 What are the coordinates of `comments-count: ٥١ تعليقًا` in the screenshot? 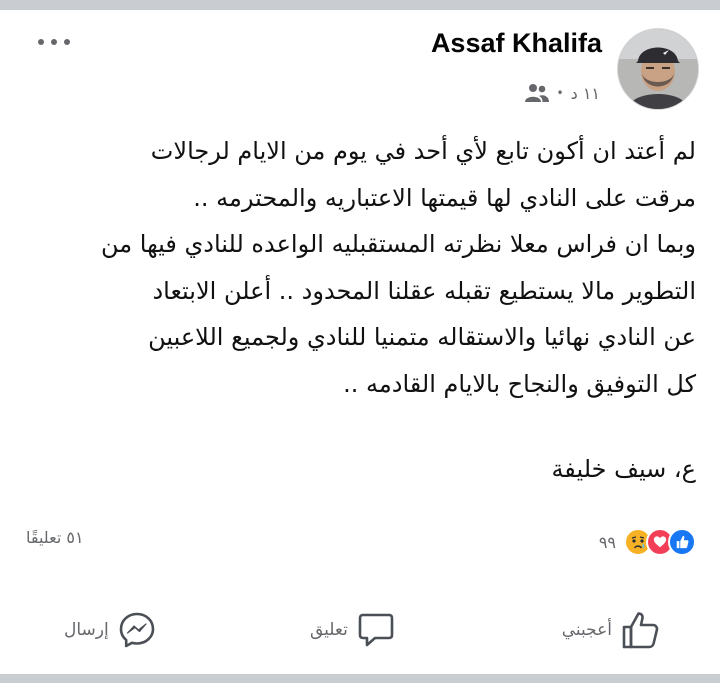 It's located at (55, 537).